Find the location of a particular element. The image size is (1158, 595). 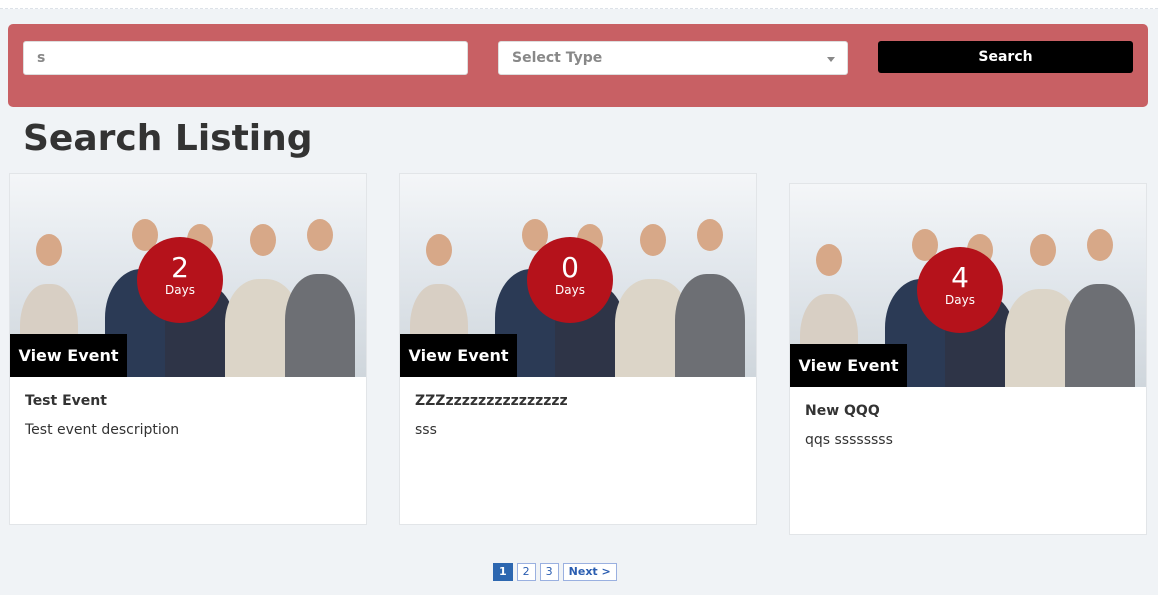

page-1-button: 1 is located at coordinates (503, 572).